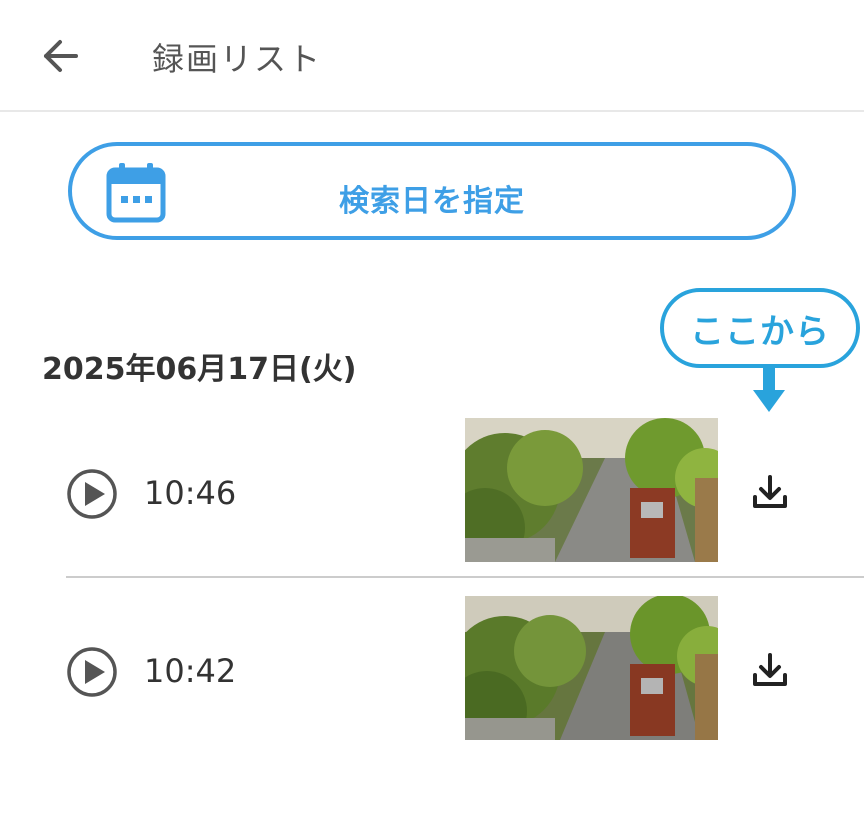  What do you see at coordinates (432, 201) in the screenshot?
I see `search-date-label: 検索日を指定` at bounding box center [432, 201].